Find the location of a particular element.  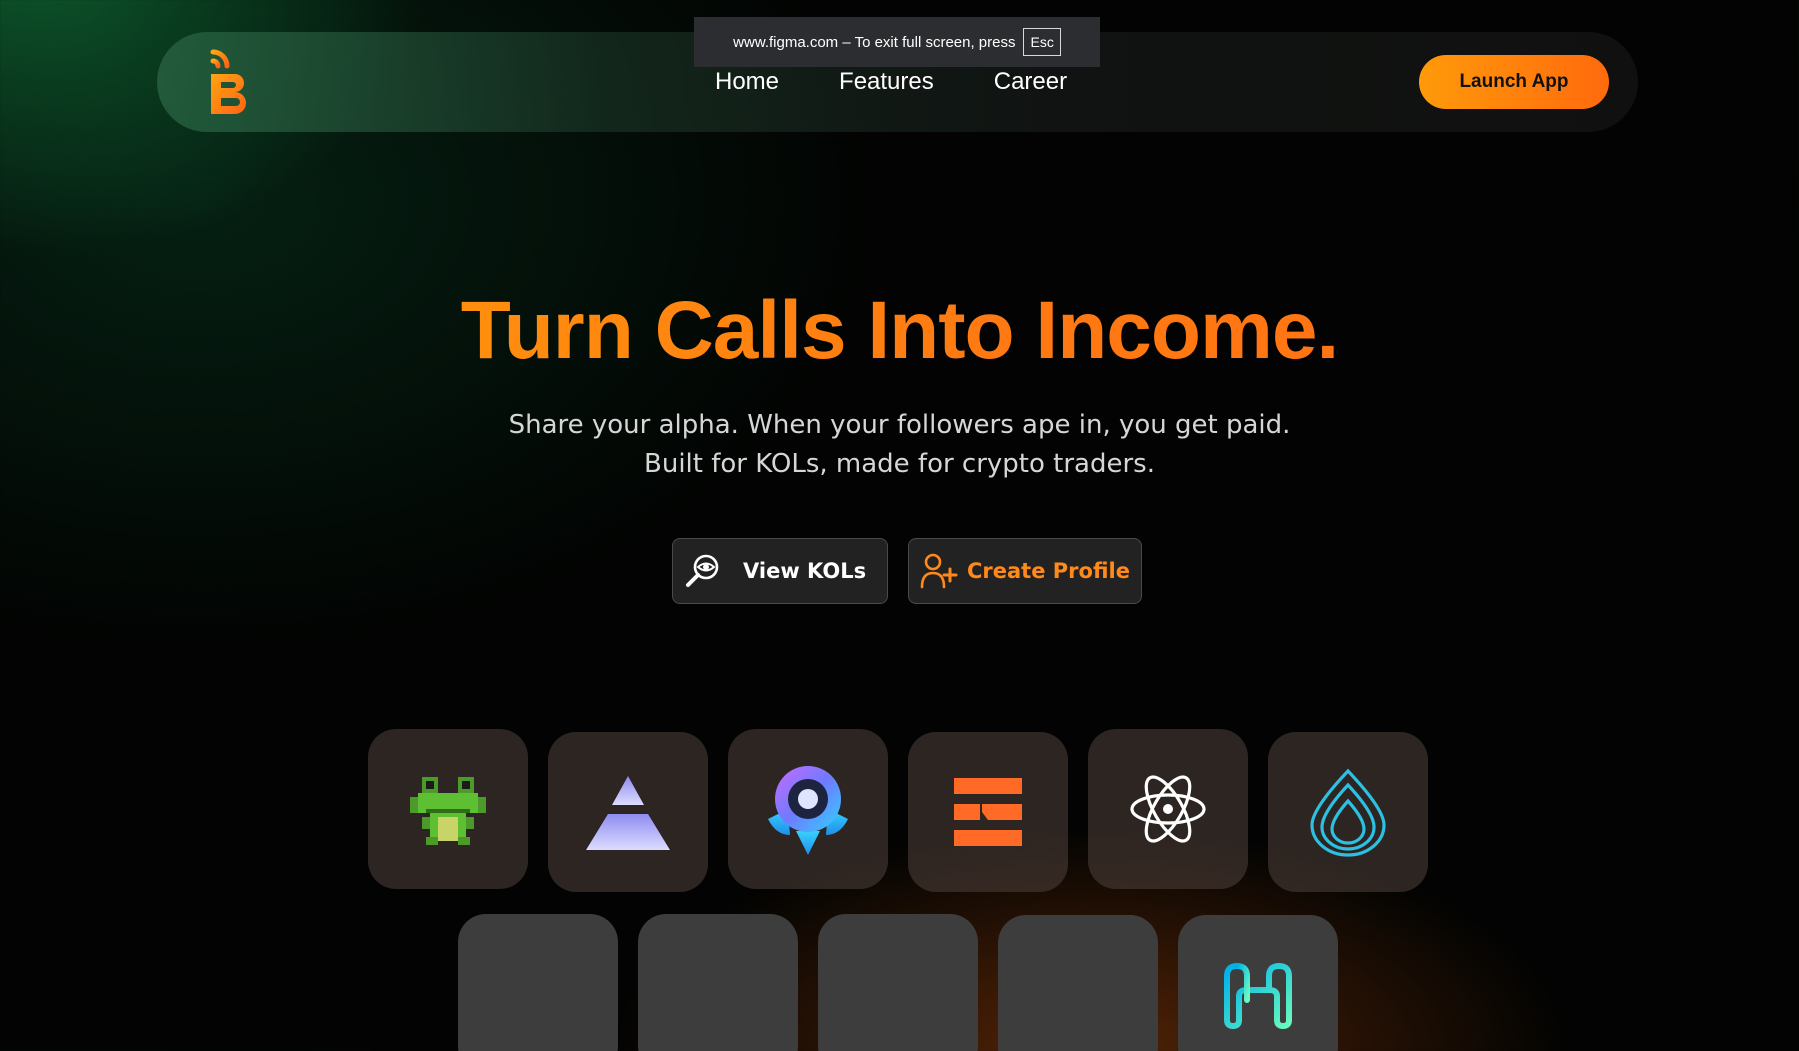

create-profile-button: Create Profile is located at coordinates (1025, 571).